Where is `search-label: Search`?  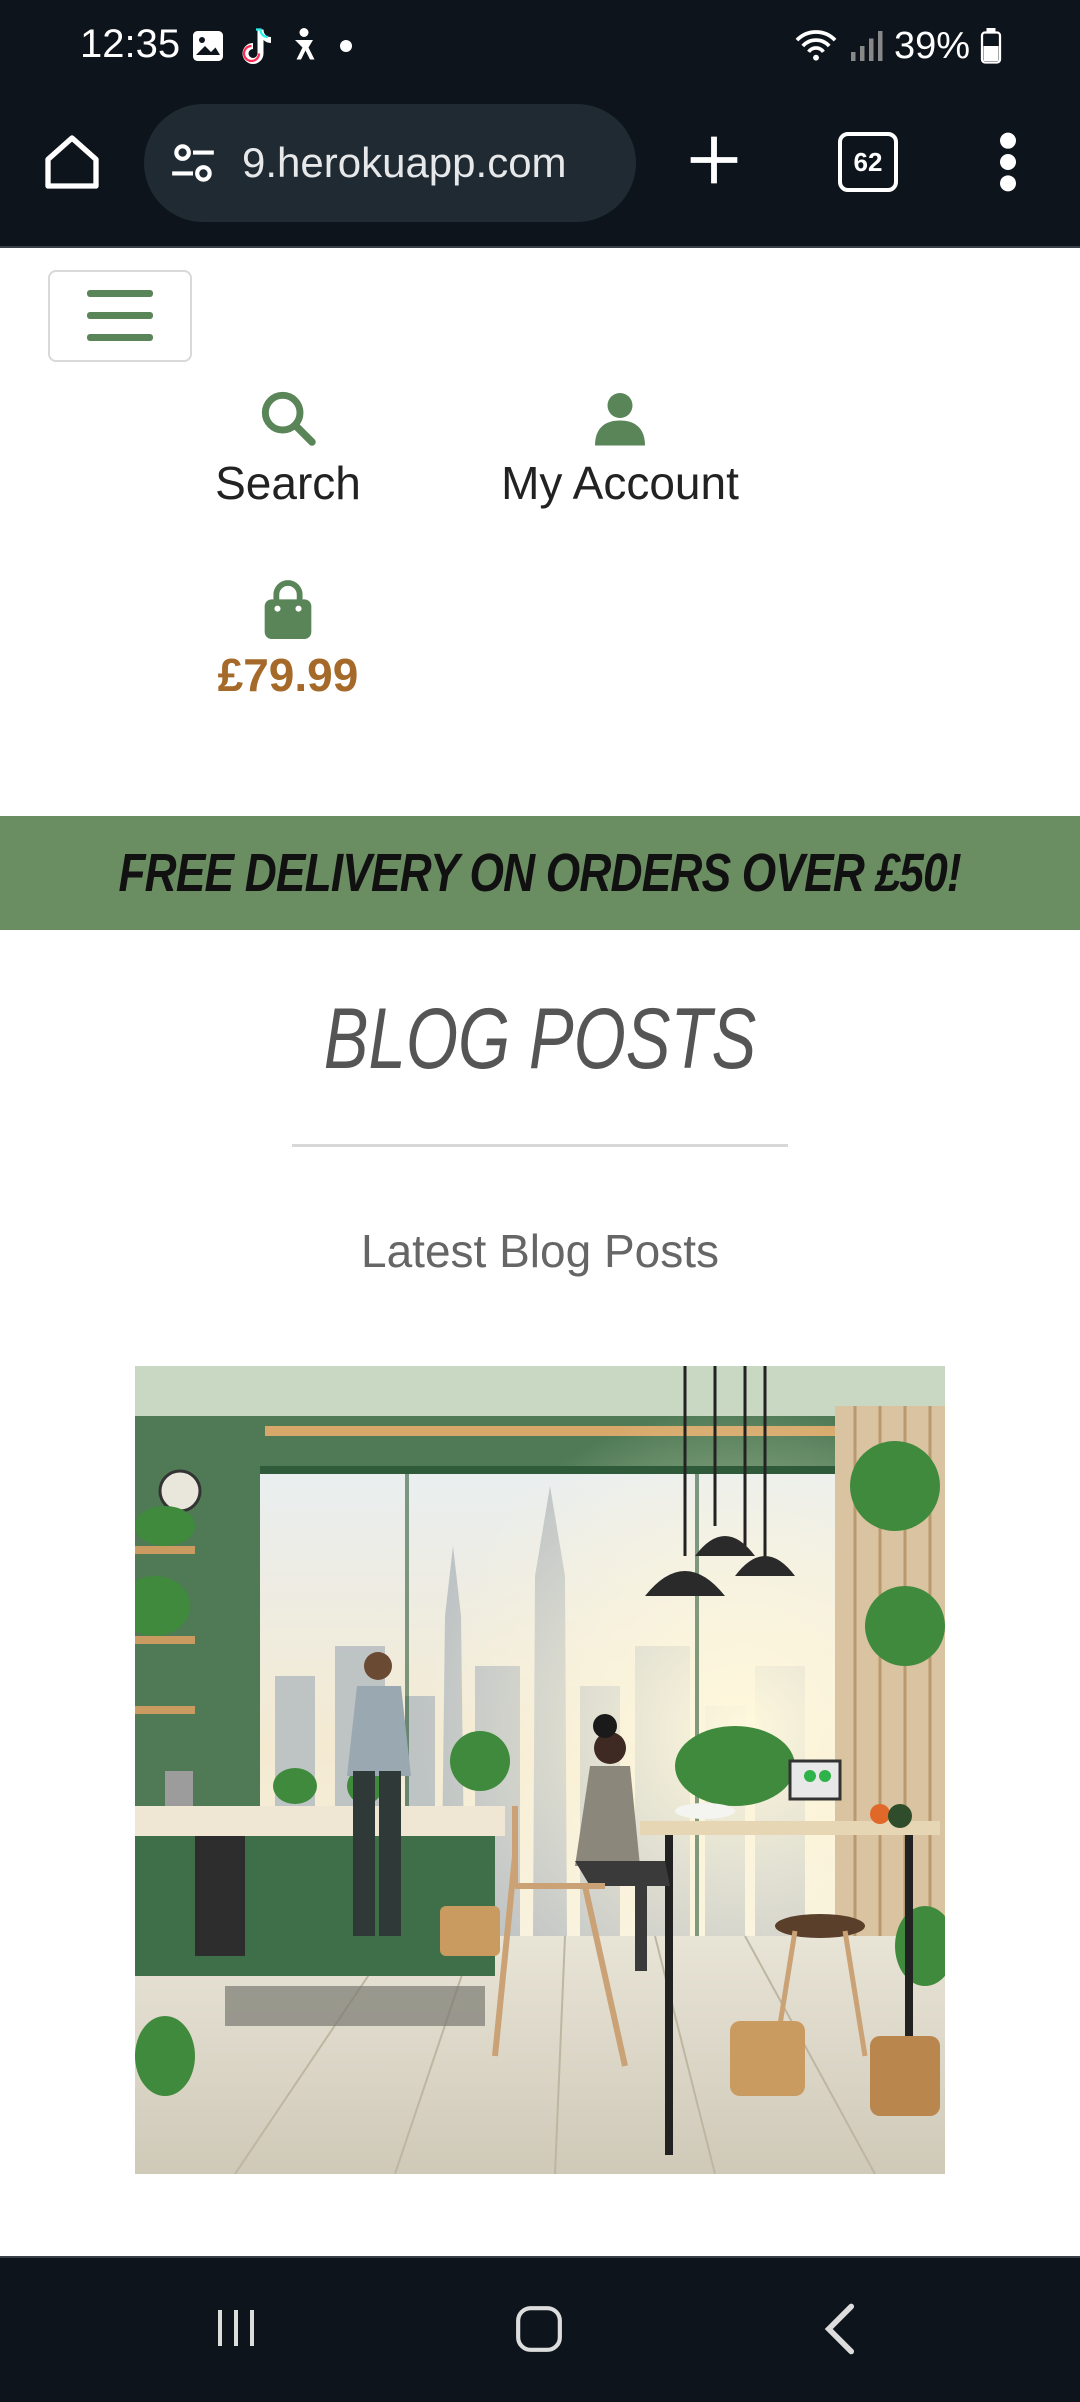 search-label: Search is located at coordinates (288, 483).